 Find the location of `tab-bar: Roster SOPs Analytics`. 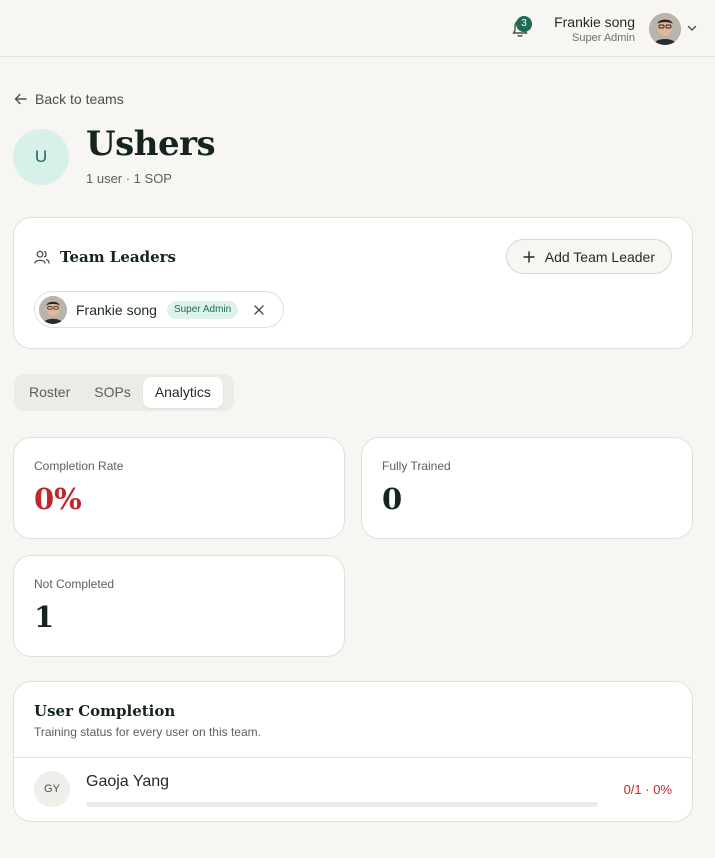

tab-bar: Roster SOPs Analytics is located at coordinates (124, 392).